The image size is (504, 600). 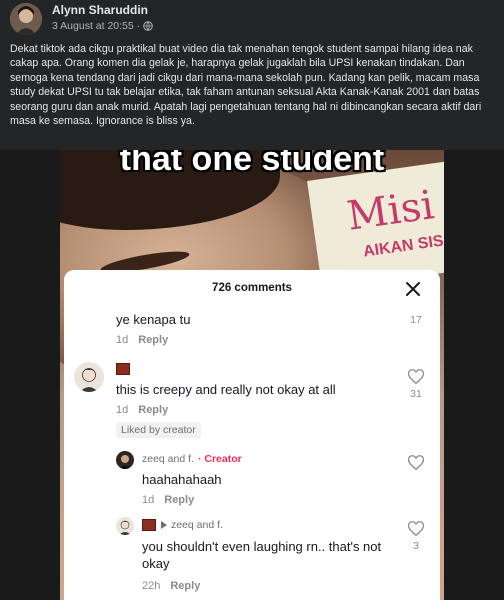 What do you see at coordinates (164, 525) in the screenshot?
I see `reply-arrow-icon` at bounding box center [164, 525].